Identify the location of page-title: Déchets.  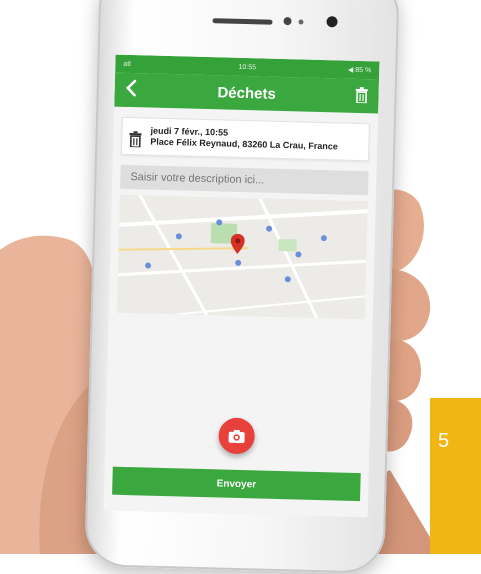
(246, 93).